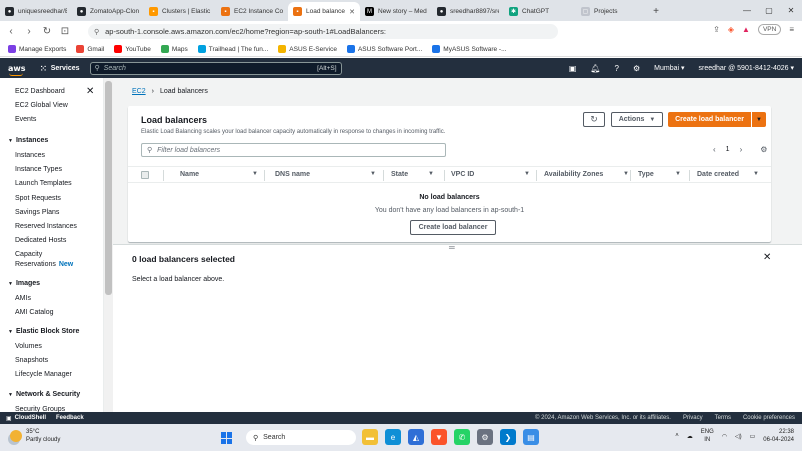  Describe the element at coordinates (763, 149) in the screenshot. I see `preferences-gear-icon: ⚙` at that location.